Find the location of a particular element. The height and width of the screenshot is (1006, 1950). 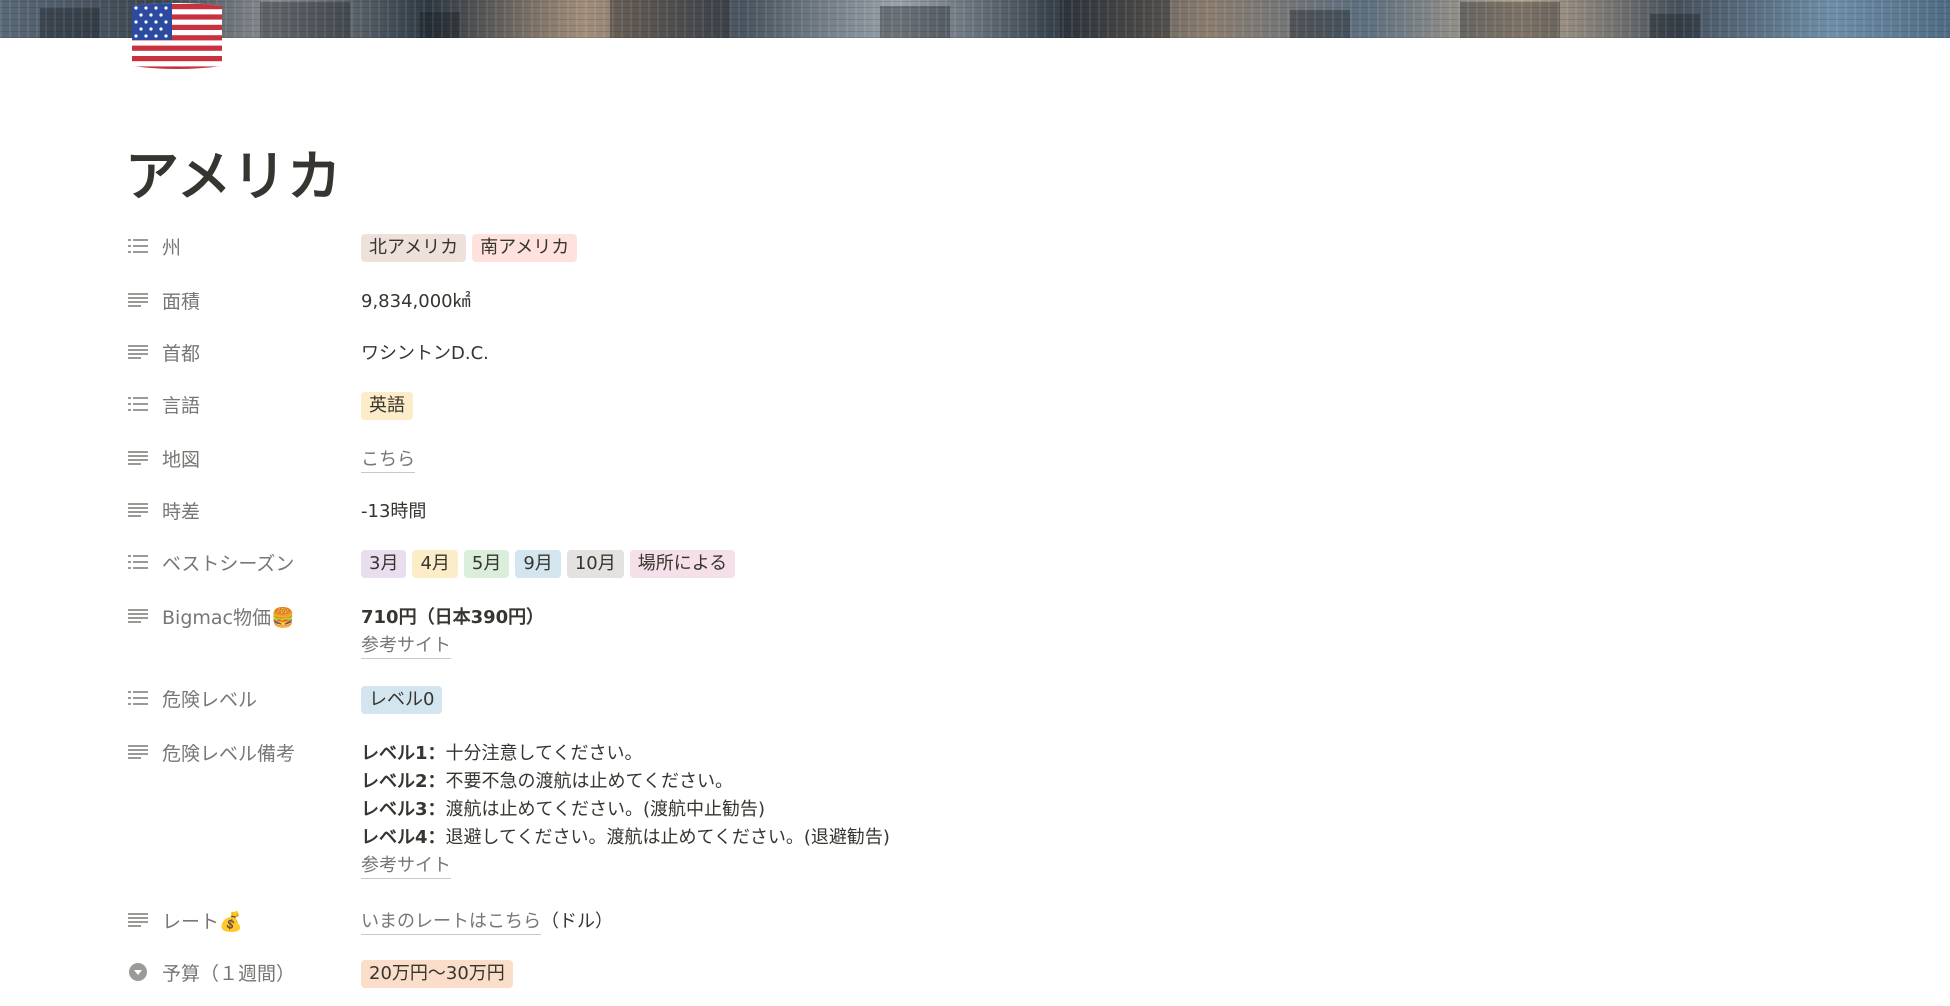

property-key-danger-level: 危険レベル is located at coordinates (243, 698).